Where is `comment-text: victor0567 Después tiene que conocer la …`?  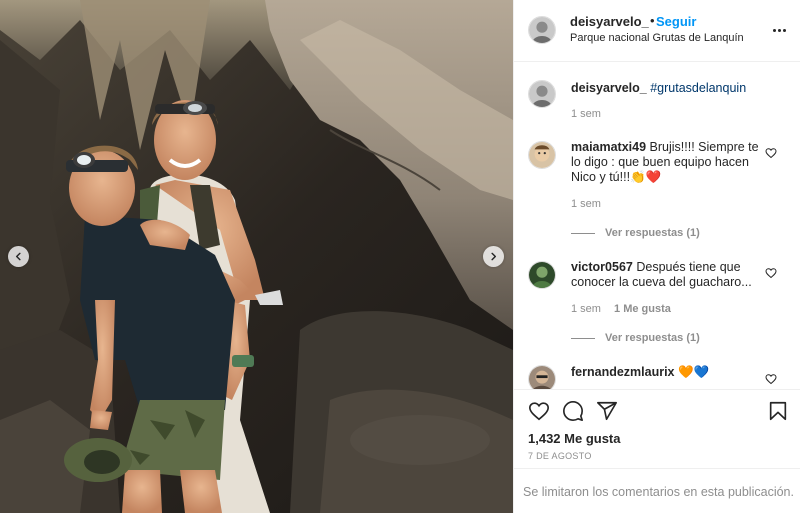 comment-text: victor0567 Después tiene que conocer la … is located at coordinates (661, 274).